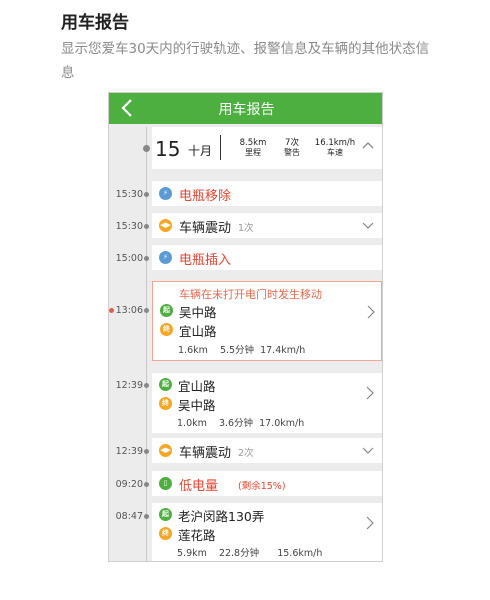  I want to click on nav-title: 用车报告, so click(246, 110).